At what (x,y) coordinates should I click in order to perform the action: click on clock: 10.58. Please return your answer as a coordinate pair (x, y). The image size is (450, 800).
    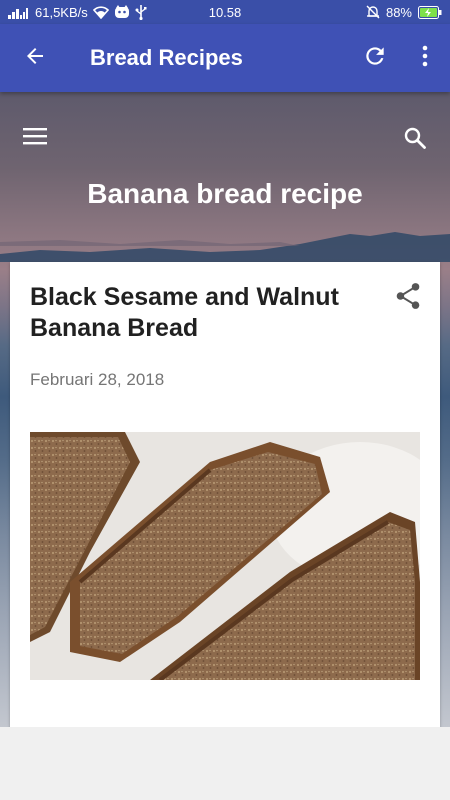
    Looking at the image, I should click on (225, 12).